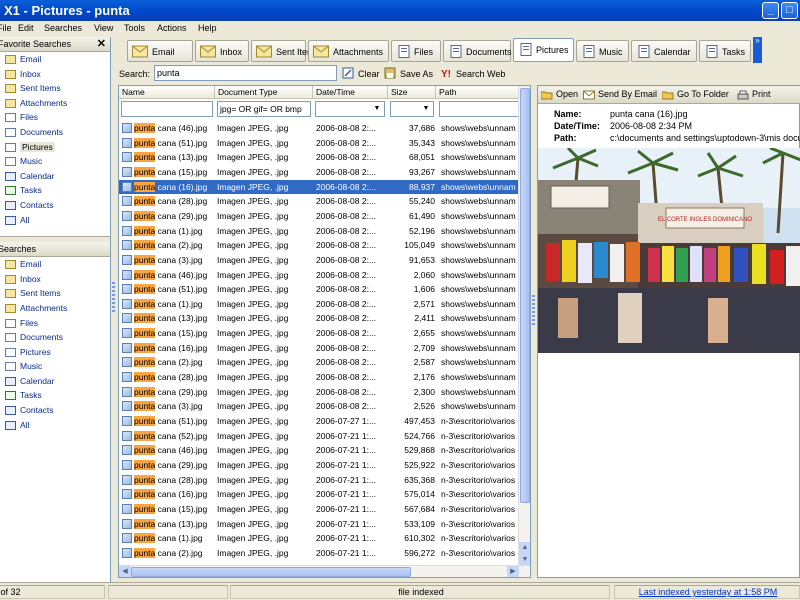  Describe the element at coordinates (26, 28) in the screenshot. I see `menu-edit: Edit` at that location.